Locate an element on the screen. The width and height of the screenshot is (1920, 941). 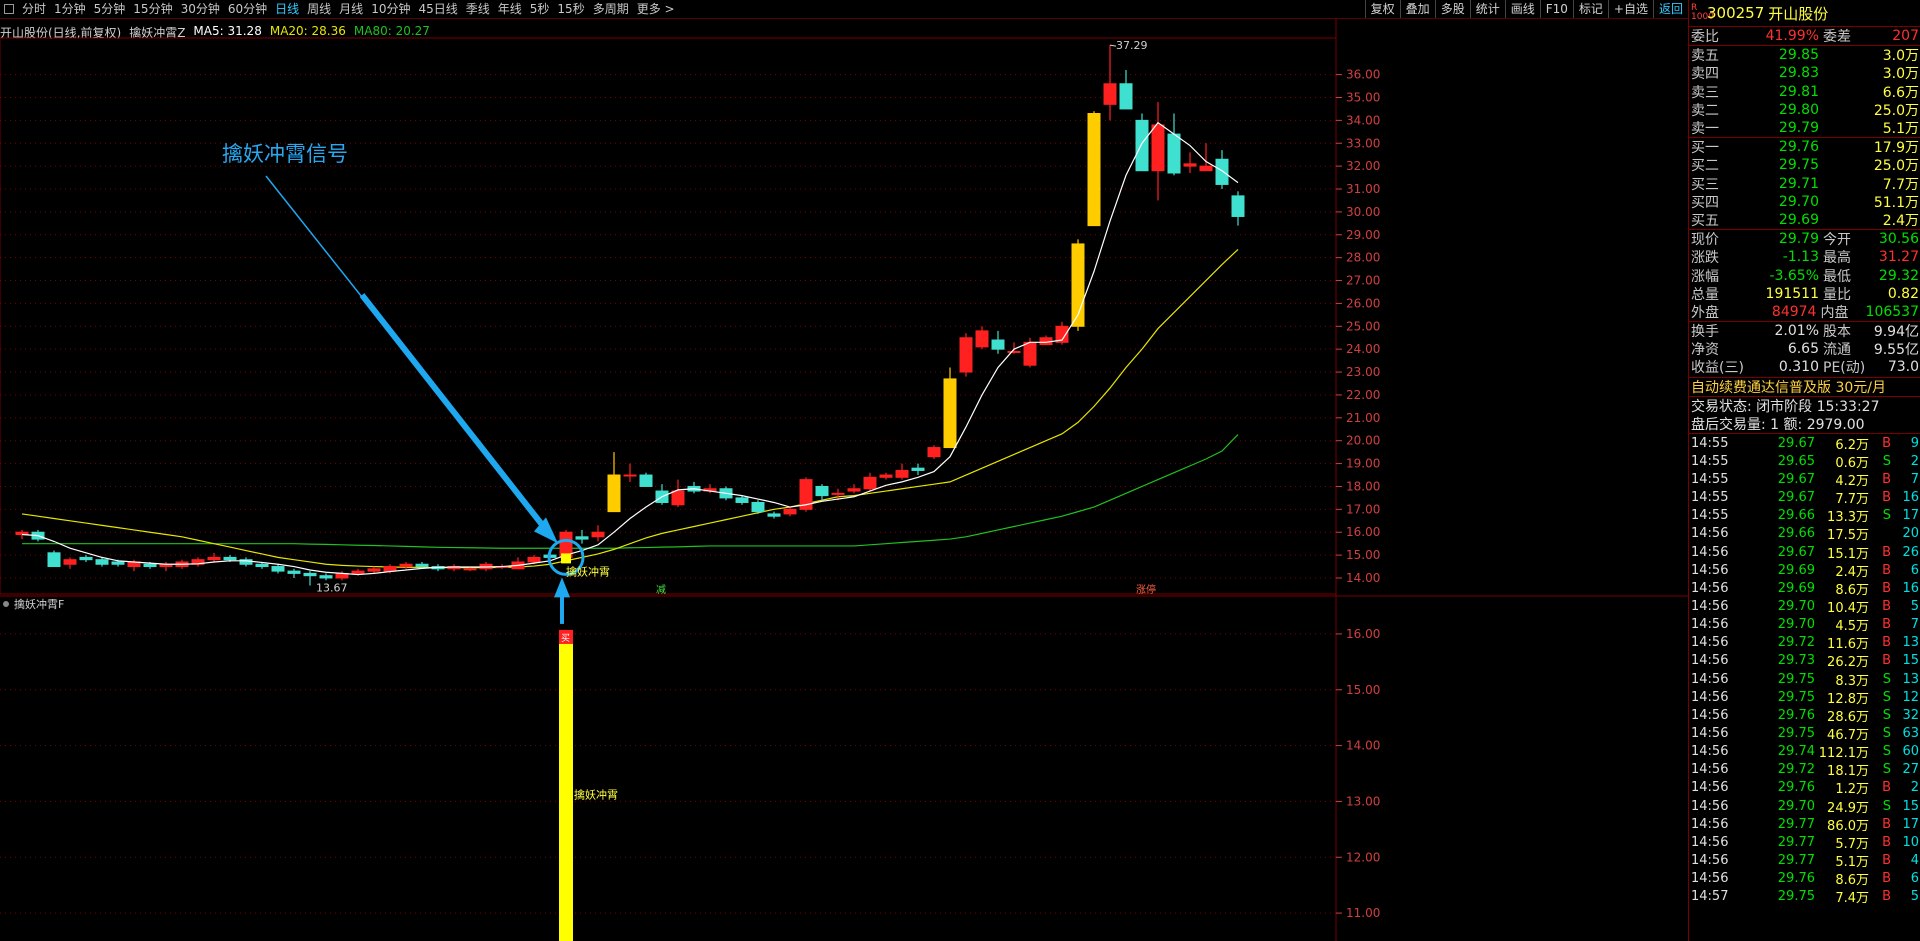
tick-side: S is located at coordinates (1886, 752).